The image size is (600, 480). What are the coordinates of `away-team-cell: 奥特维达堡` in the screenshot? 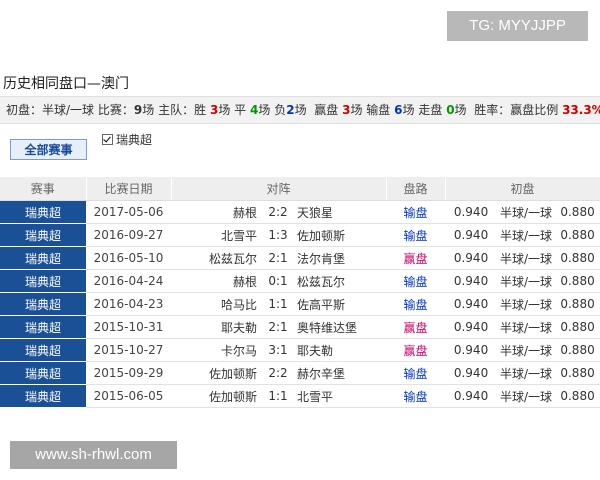 It's located at (341, 327).